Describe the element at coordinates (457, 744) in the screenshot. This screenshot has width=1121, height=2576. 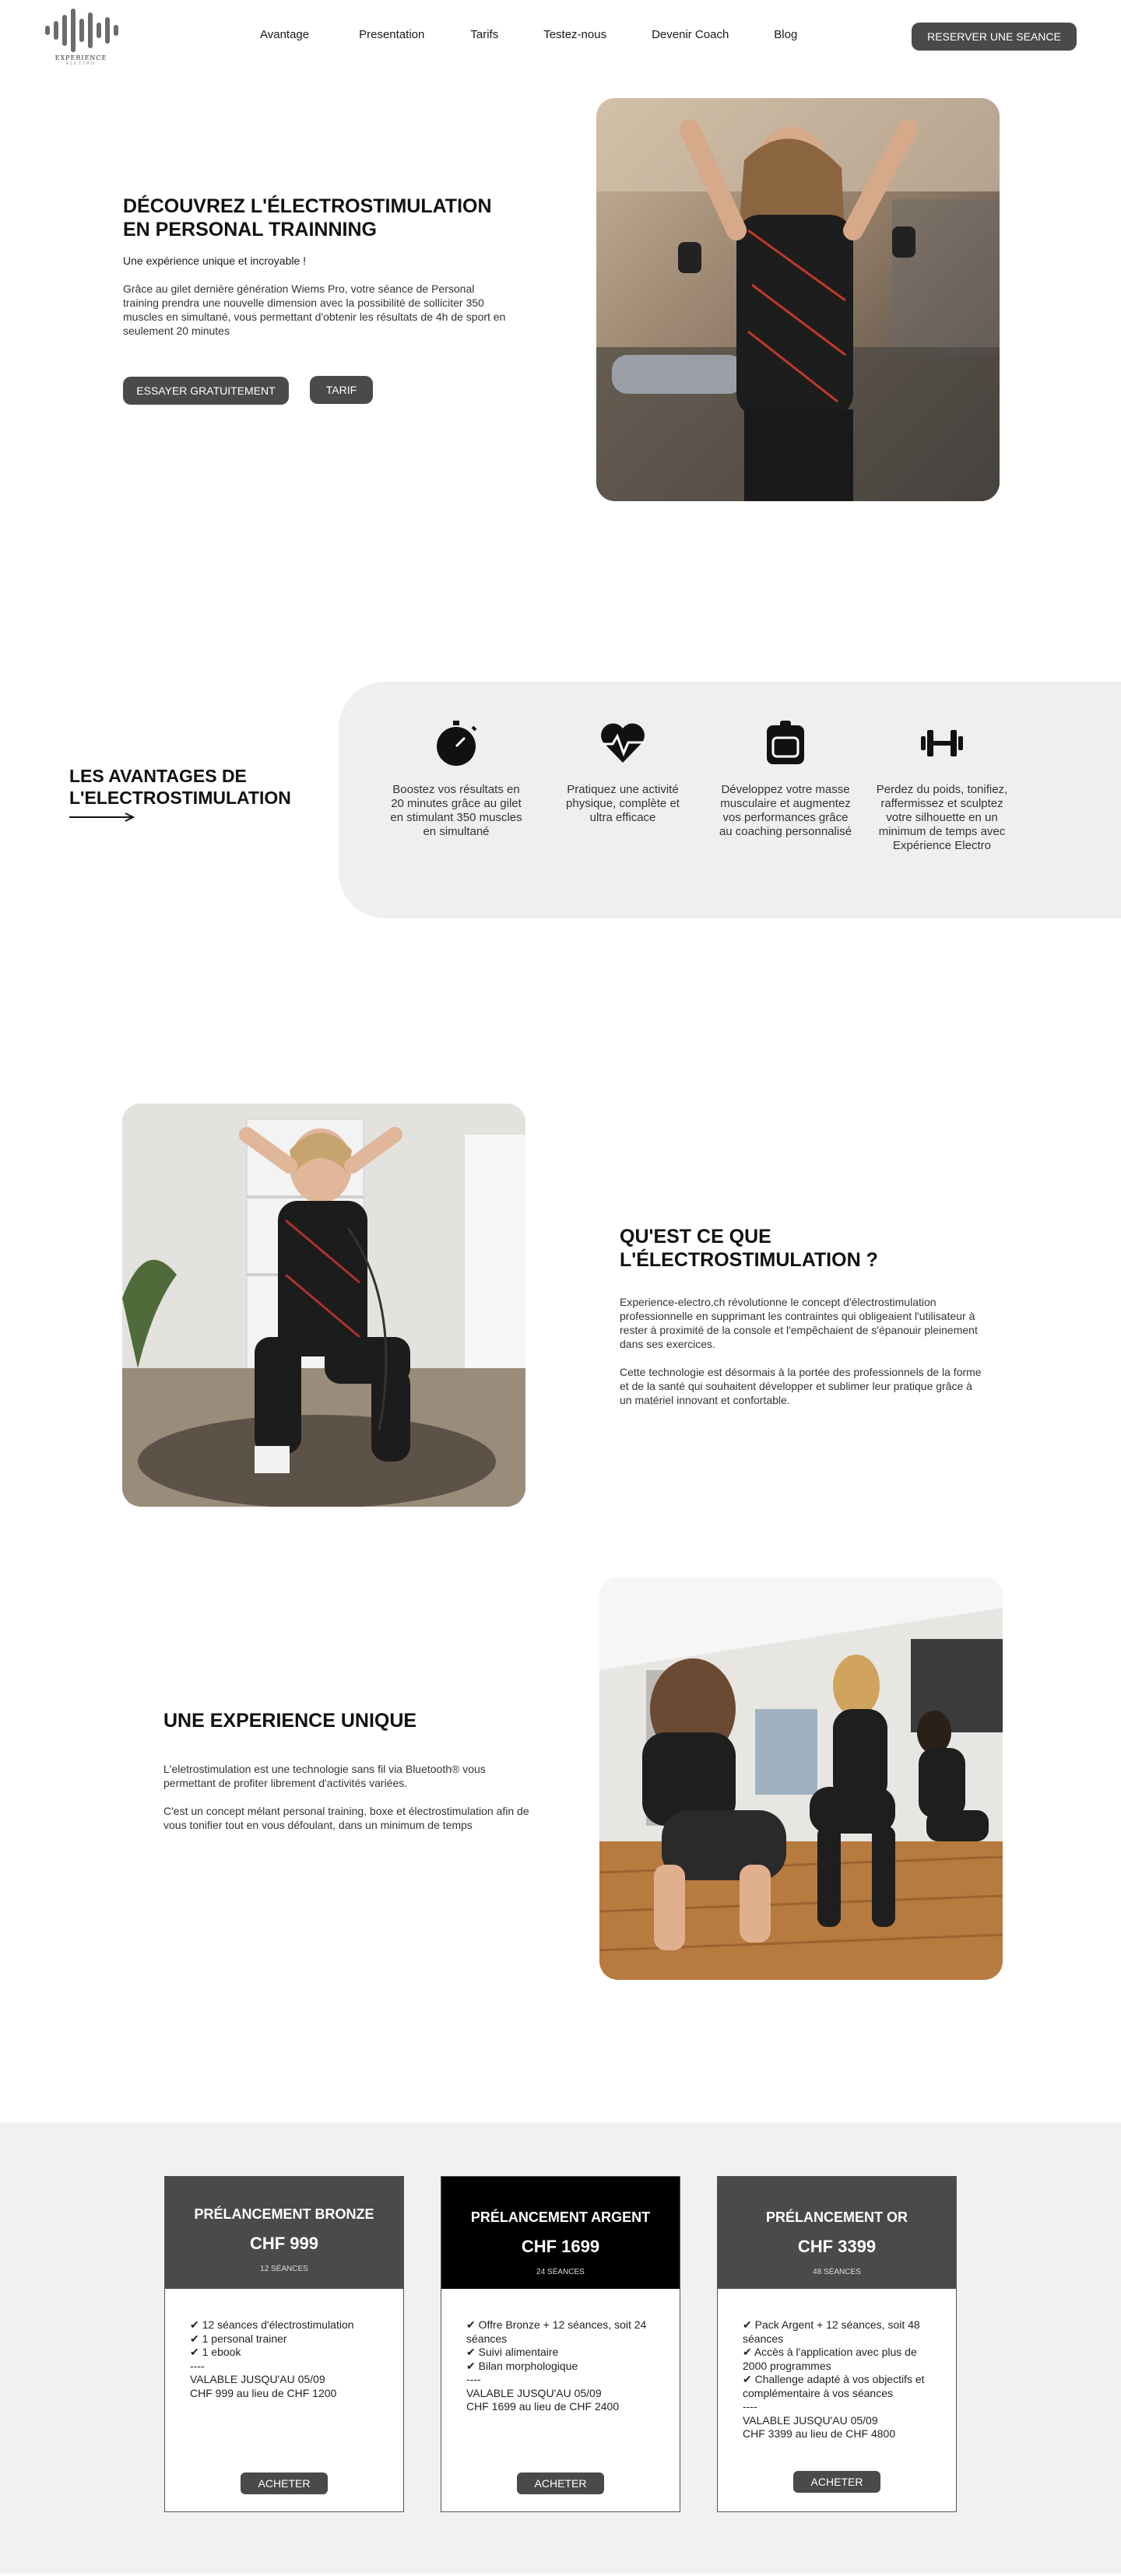
I see `stopwatch-icon` at that location.